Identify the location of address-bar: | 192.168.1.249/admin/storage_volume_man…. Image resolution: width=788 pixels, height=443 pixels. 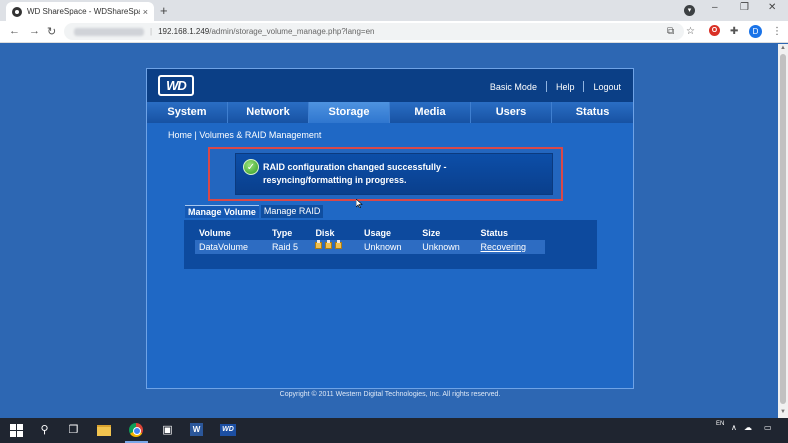
(374, 31).